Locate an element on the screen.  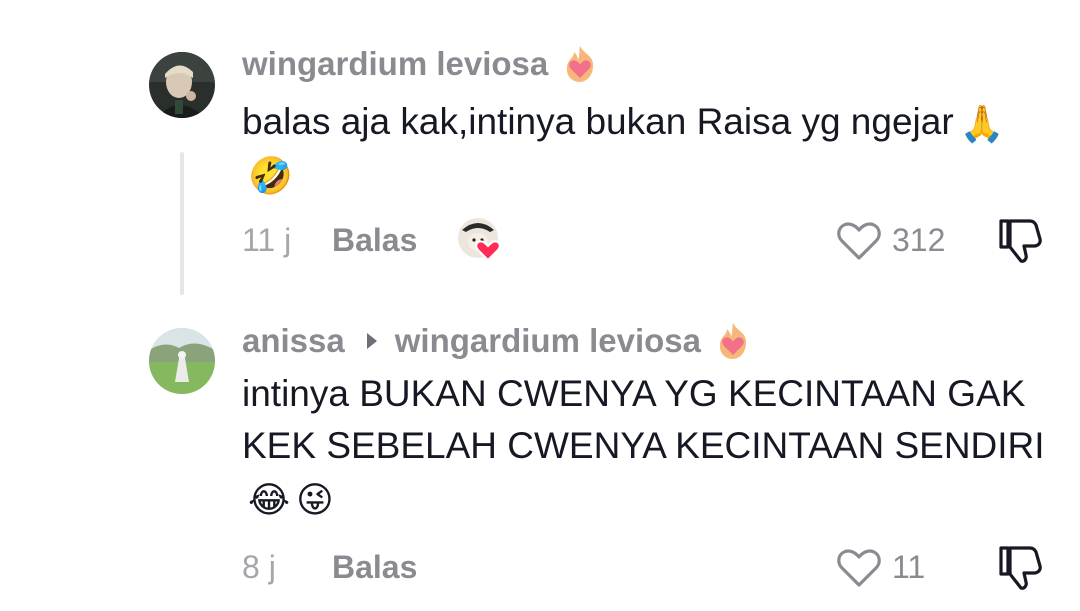
thread-line is located at coordinates (182, 223).